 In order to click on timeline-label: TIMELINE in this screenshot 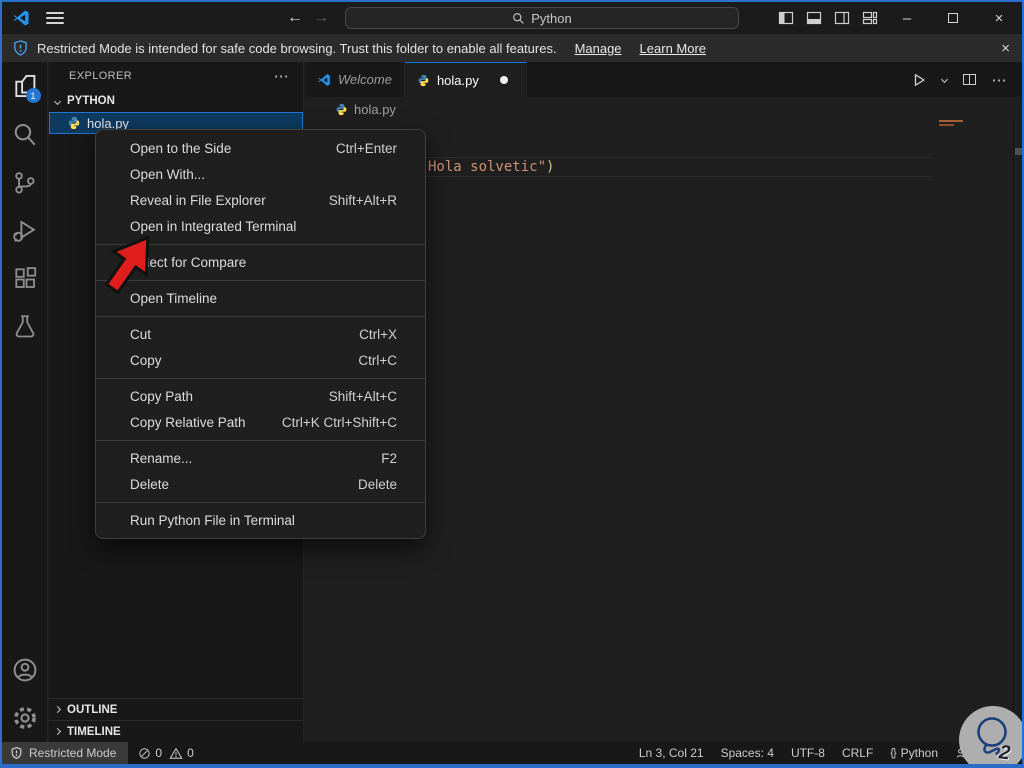, I will do `click(94, 731)`.